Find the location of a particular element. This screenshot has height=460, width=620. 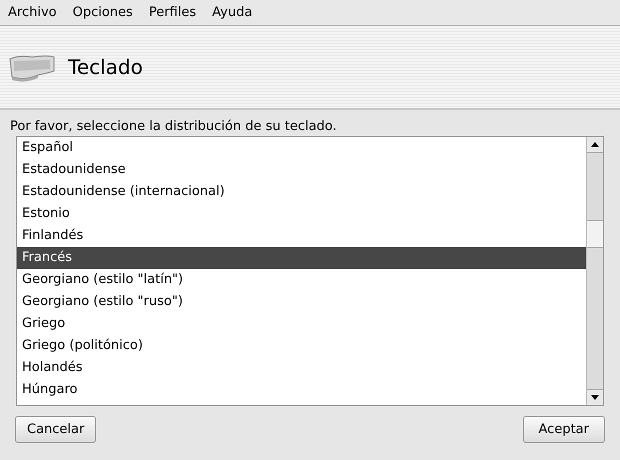

scrollbar is located at coordinates (594, 271).